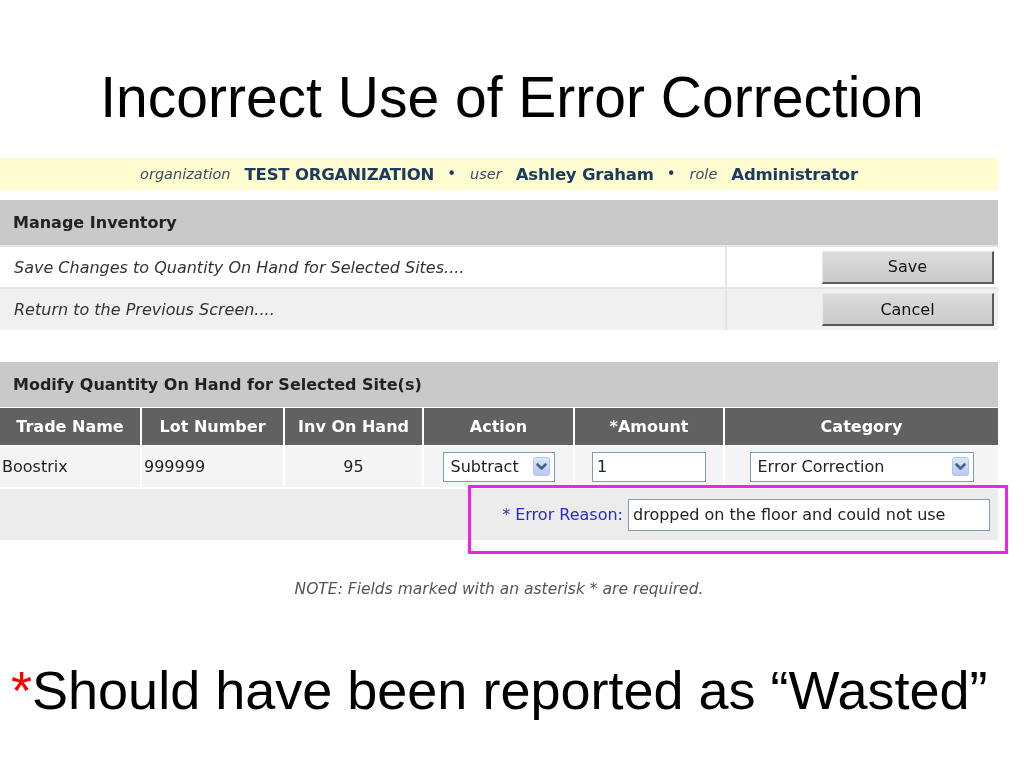 This screenshot has height=768, width=1024. I want to click on panel-header: Modify Quantity On Hand for Selected Site(s), so click(499, 384).